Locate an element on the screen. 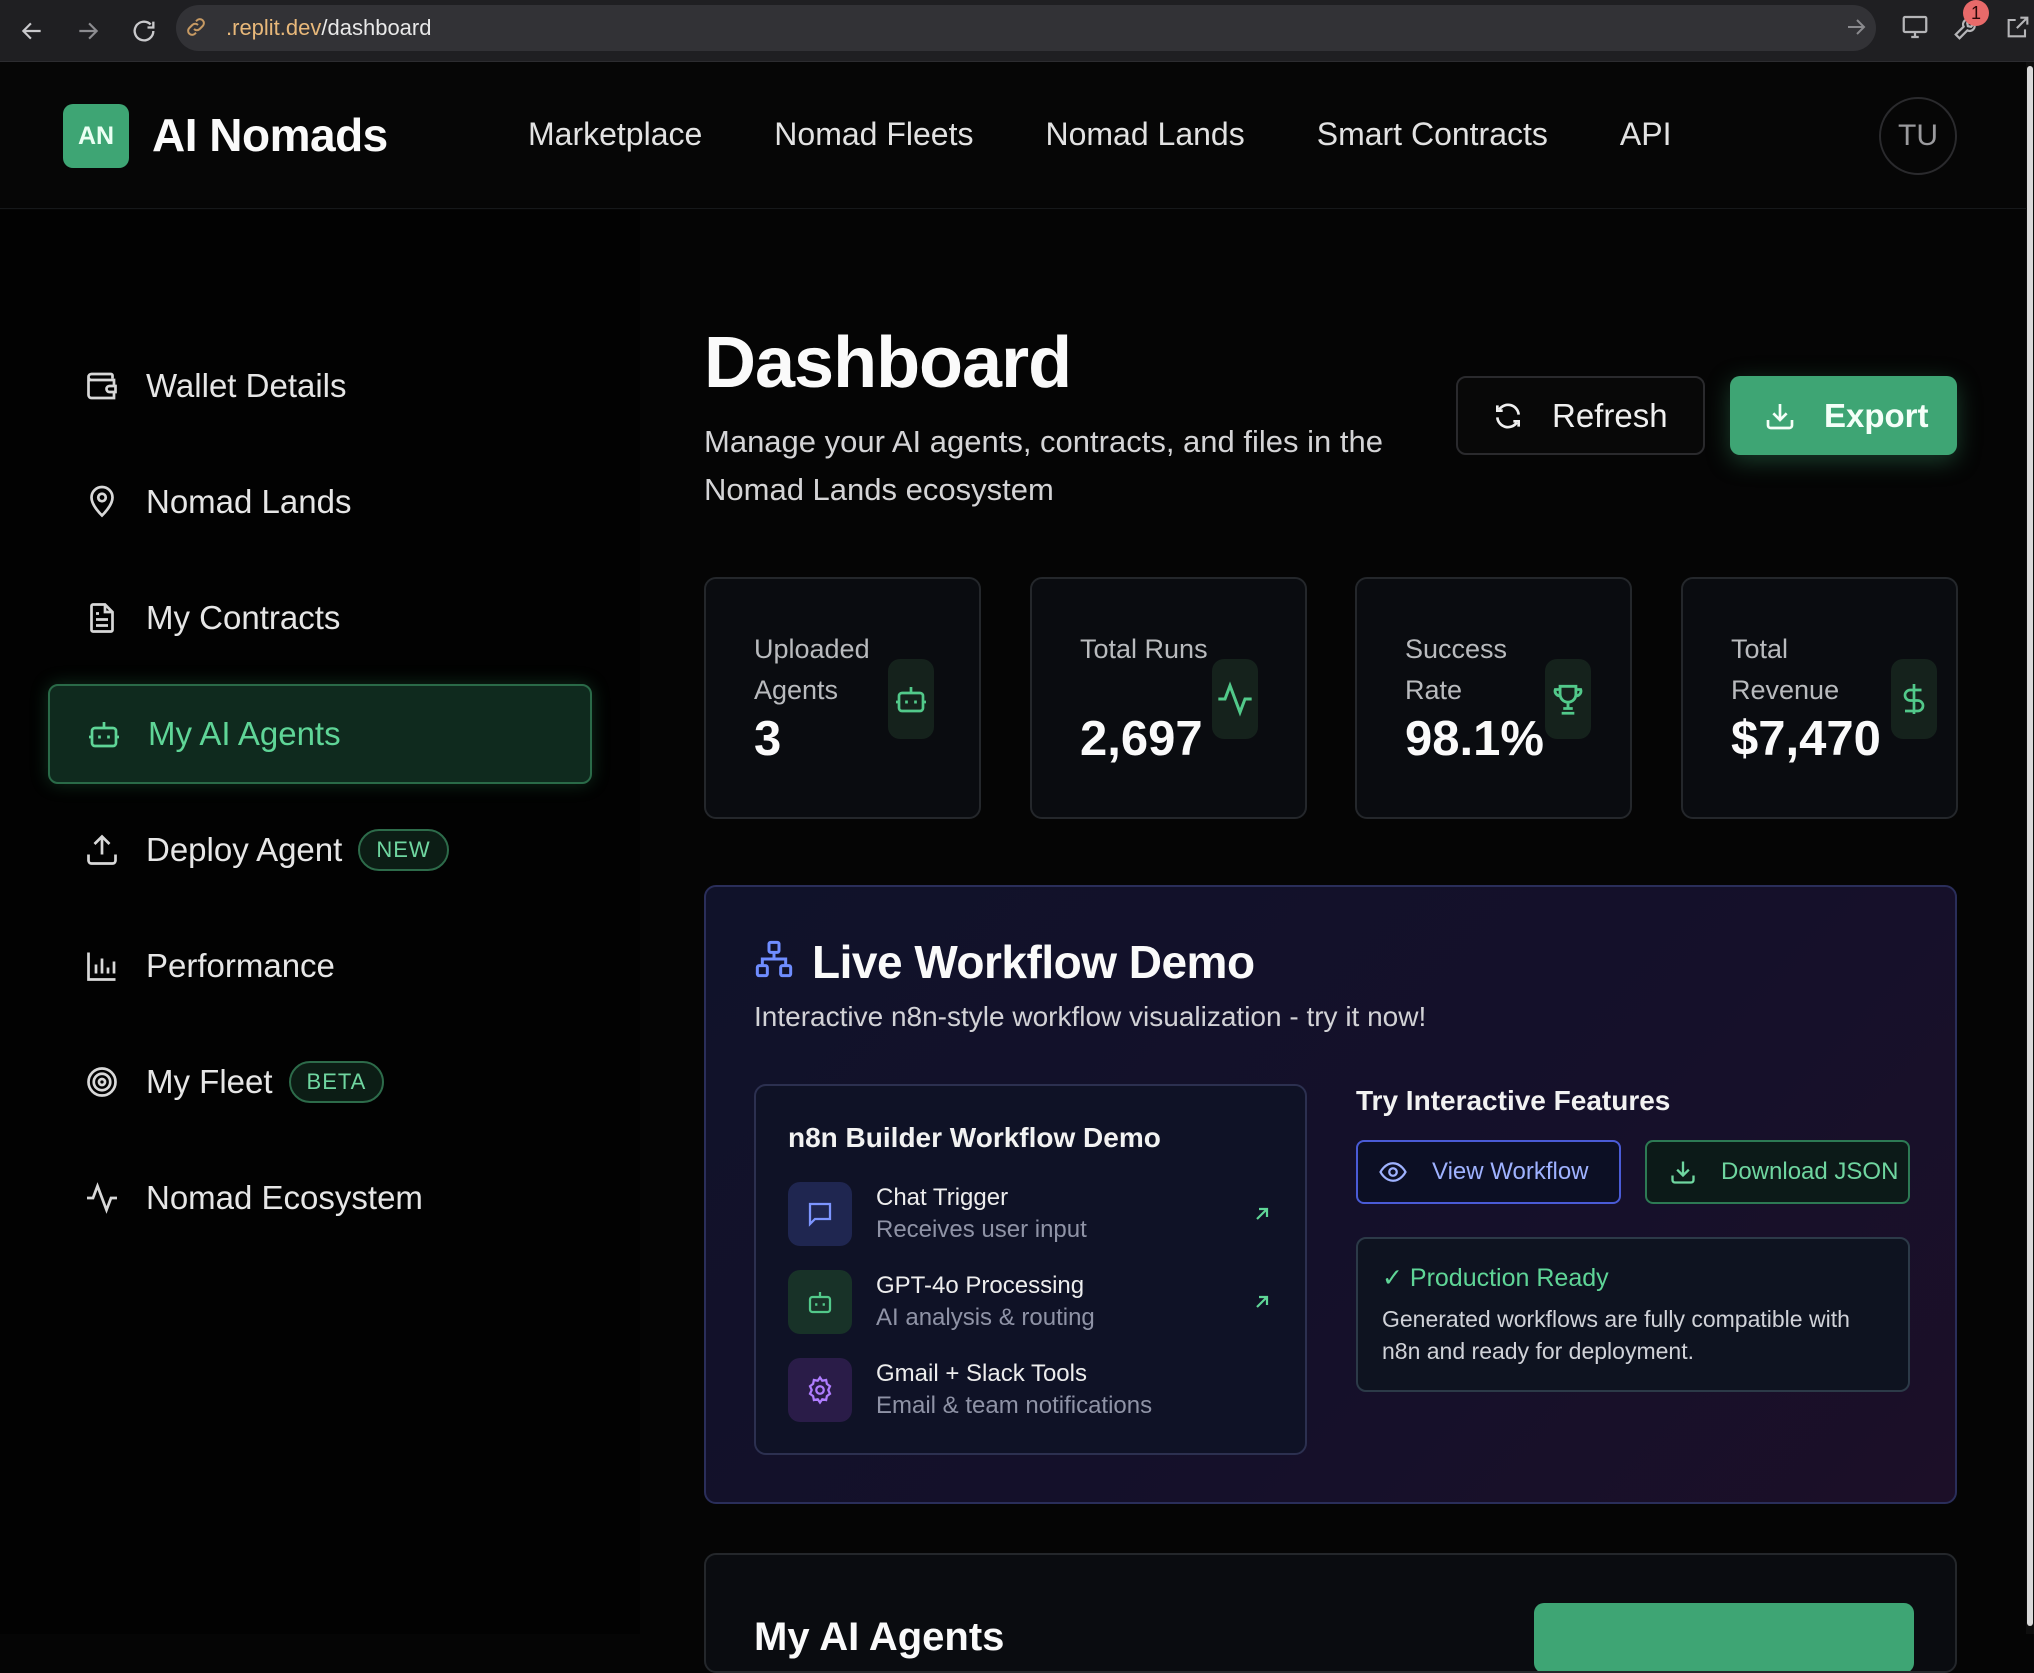  workflow-title: n8n Builder Workflow Demo is located at coordinates (974, 1137).